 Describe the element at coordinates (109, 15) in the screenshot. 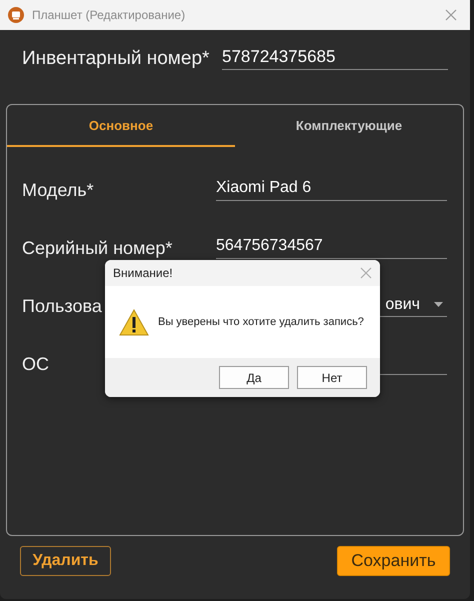

I see `window-title: Планшет (Редактирование)` at that location.